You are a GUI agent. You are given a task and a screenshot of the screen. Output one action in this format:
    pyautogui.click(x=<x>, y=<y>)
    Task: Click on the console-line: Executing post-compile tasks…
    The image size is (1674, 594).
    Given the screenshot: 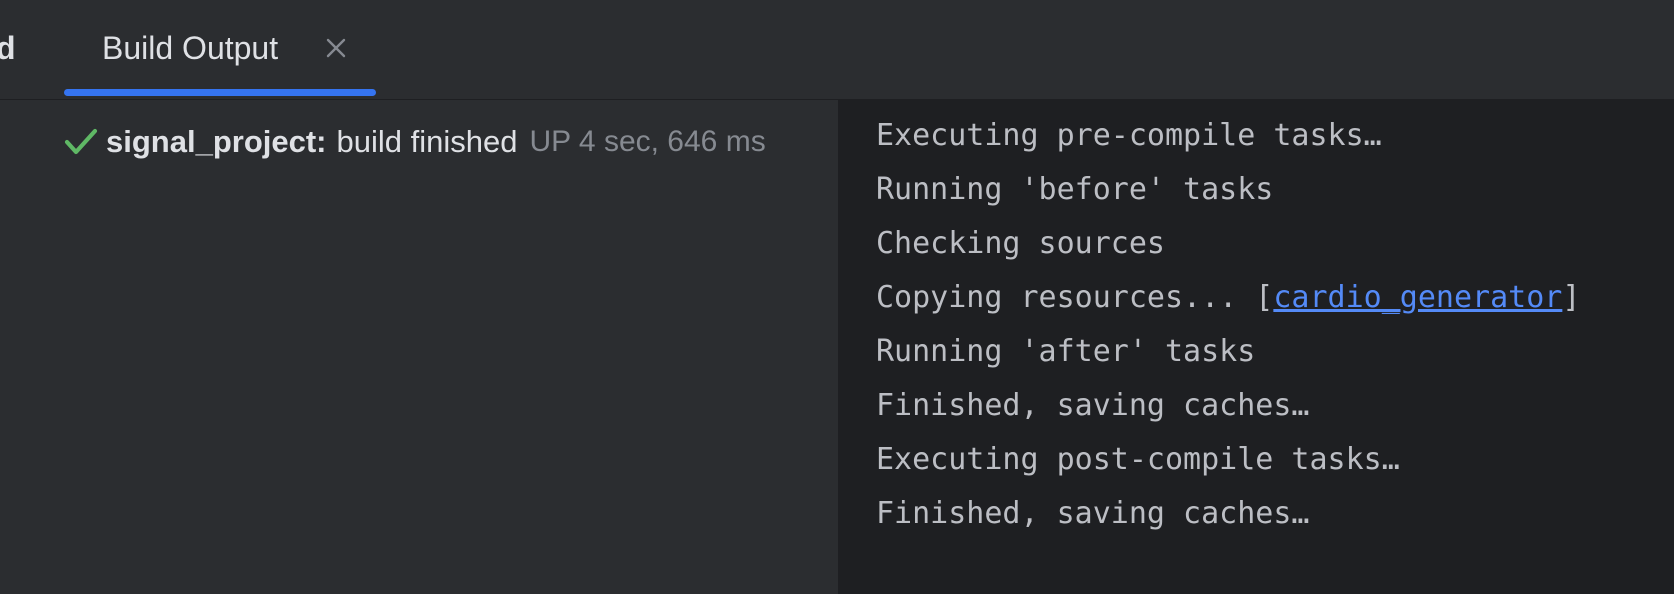 What is the action you would take?
    pyautogui.click(x=1138, y=459)
    